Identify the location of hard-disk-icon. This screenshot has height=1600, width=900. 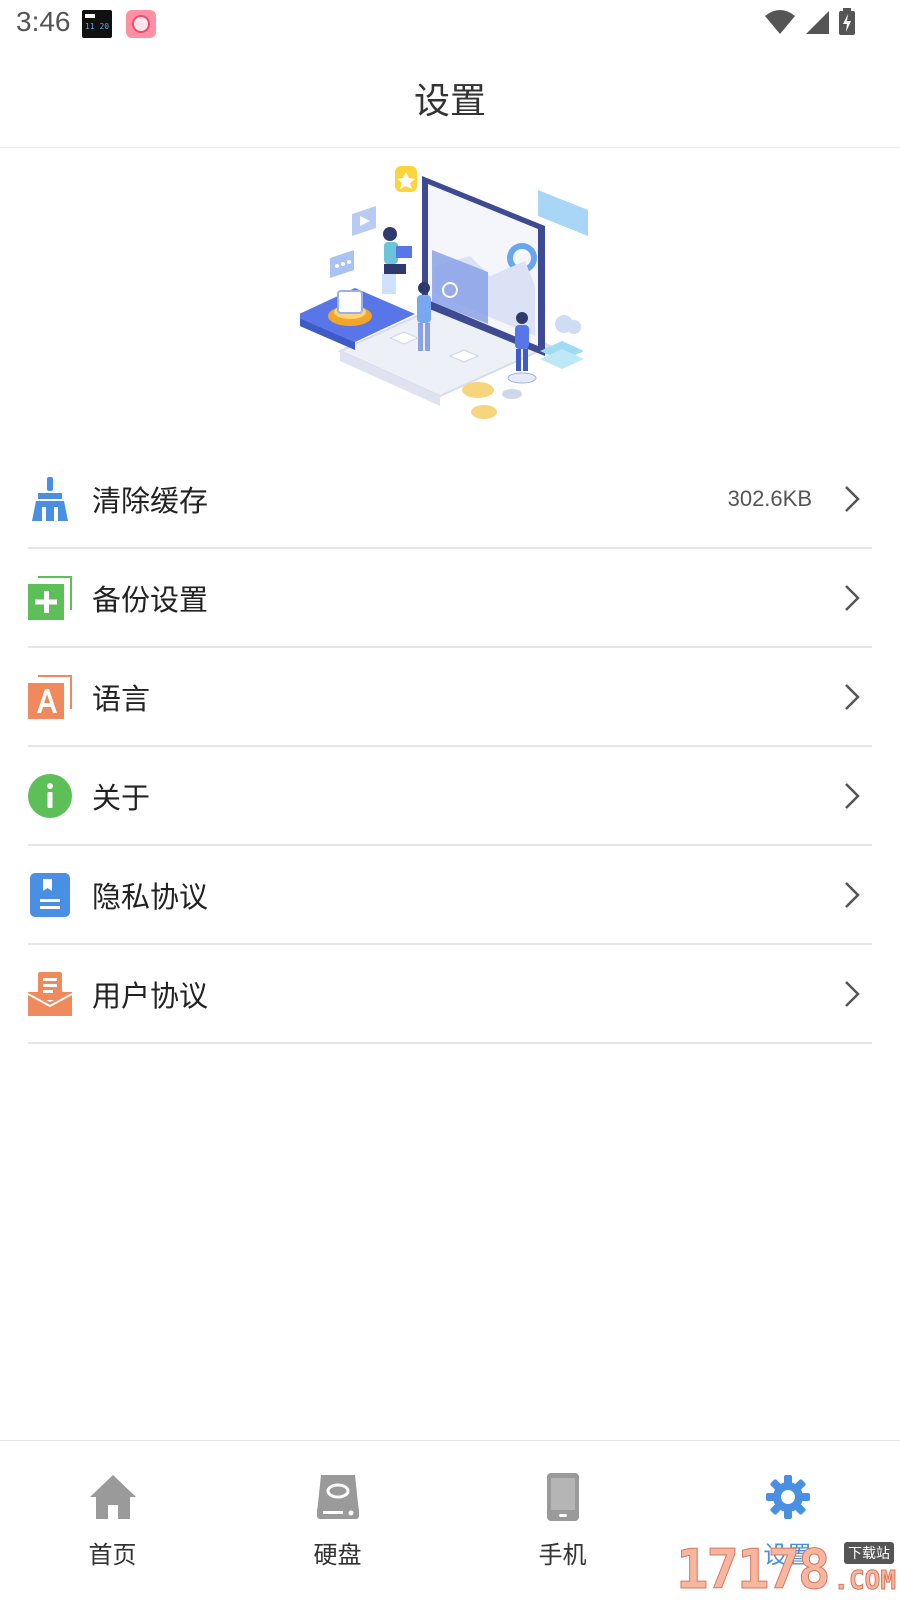
(338, 1497).